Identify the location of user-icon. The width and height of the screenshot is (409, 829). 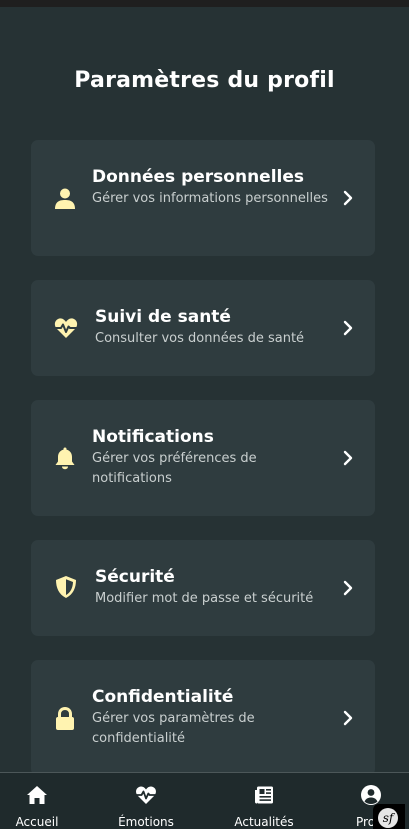
(65, 198).